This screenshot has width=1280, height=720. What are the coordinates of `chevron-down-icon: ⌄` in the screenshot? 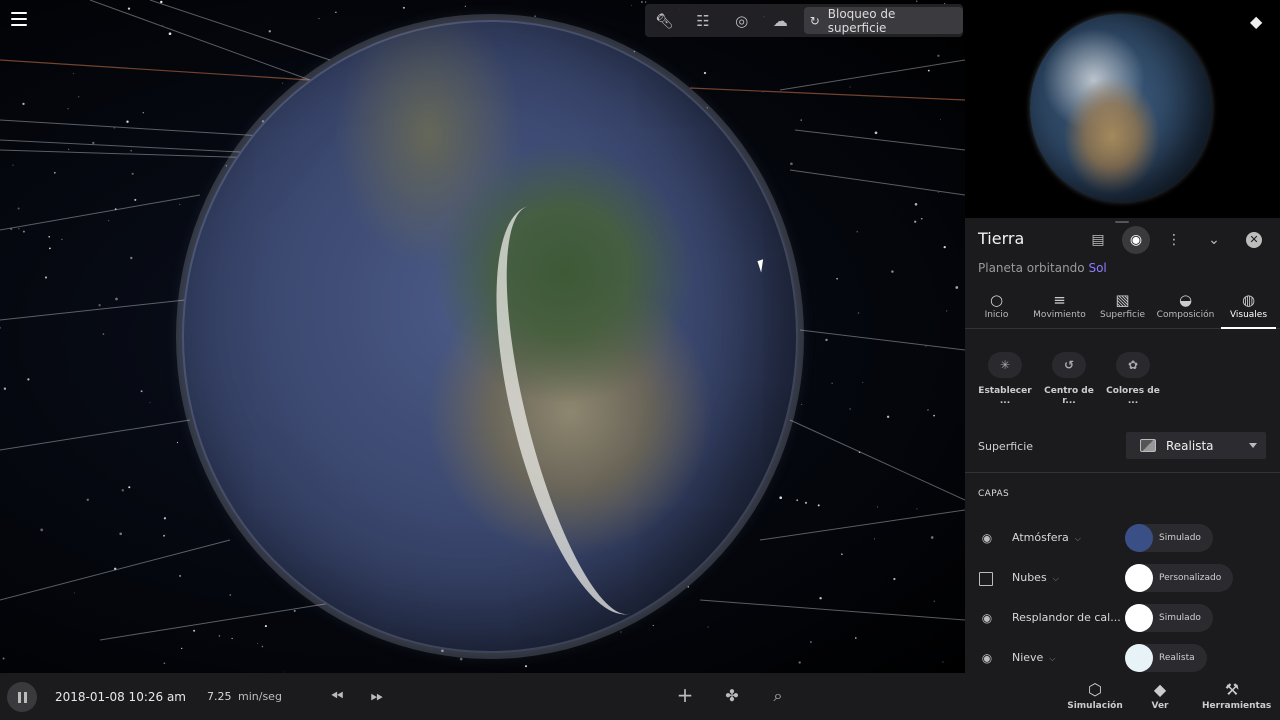 It's located at (1214, 240).